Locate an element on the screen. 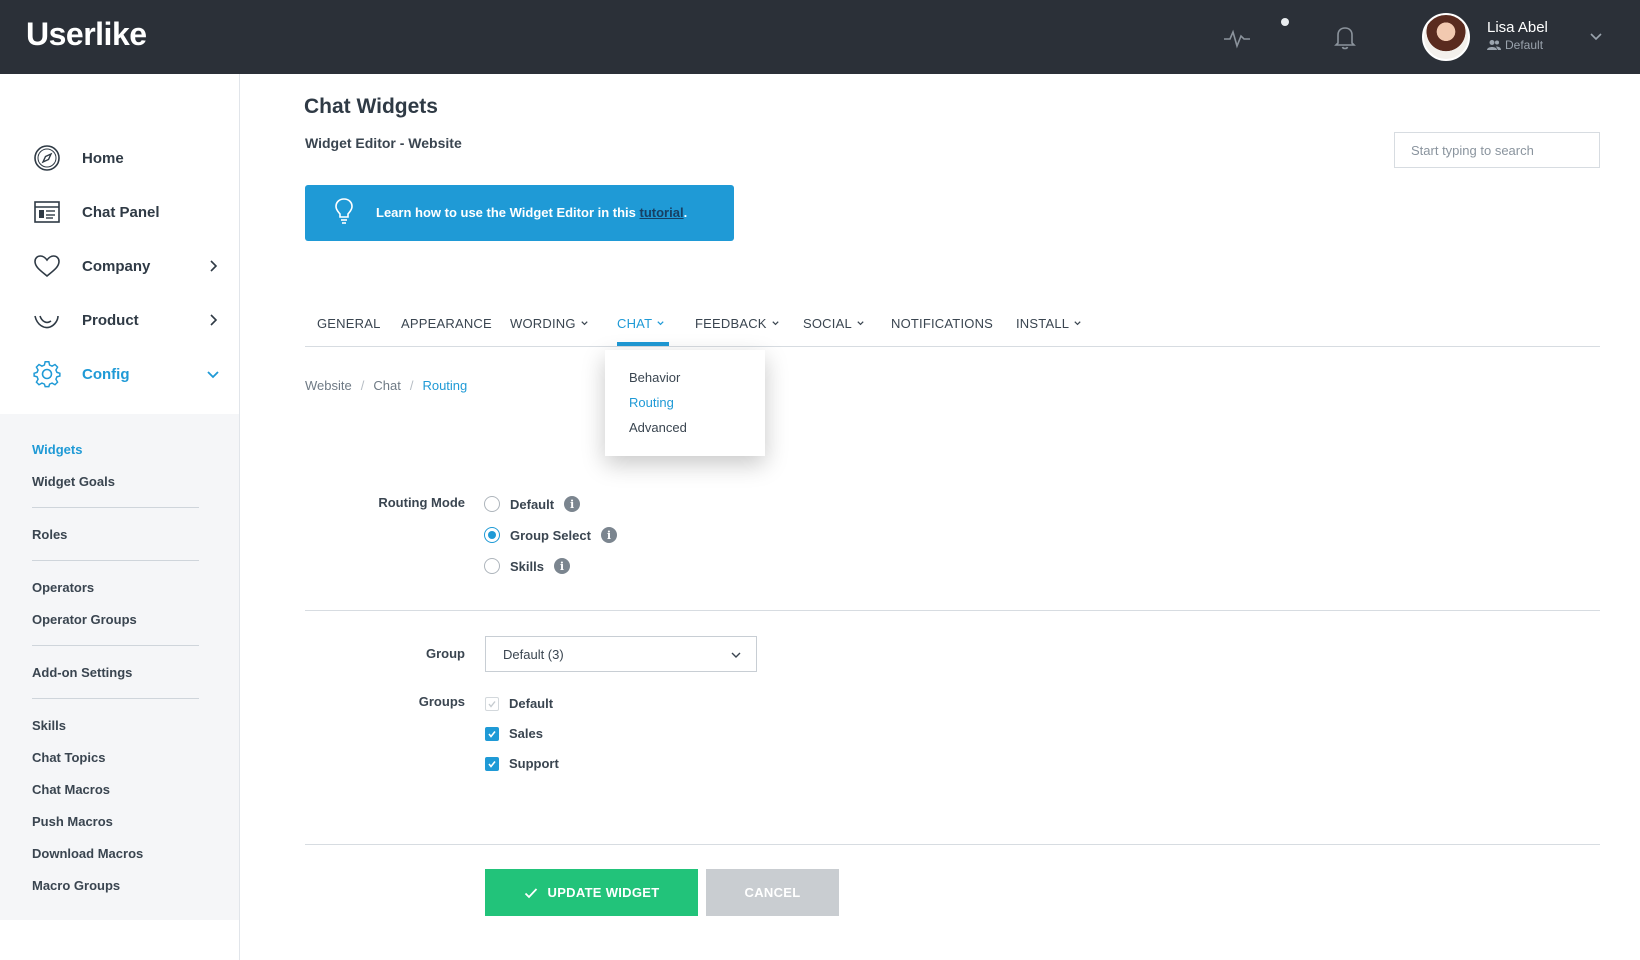 The height and width of the screenshot is (960, 1640). menu-item-behavior: Behavior is located at coordinates (654, 377).